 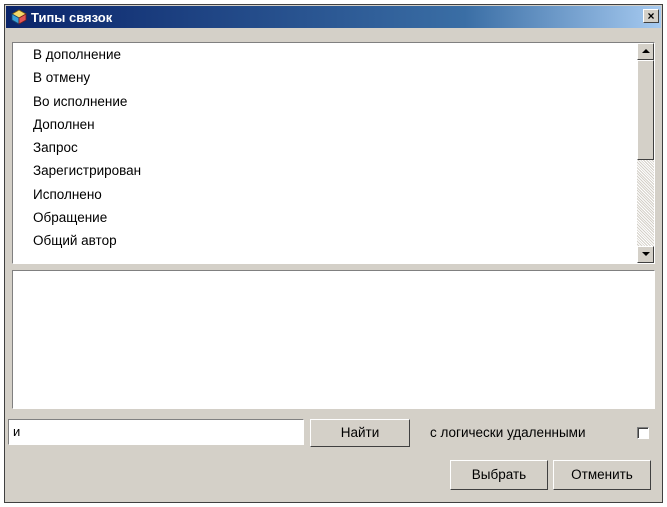 What do you see at coordinates (19, 17) in the screenshot?
I see `app-icon` at bounding box center [19, 17].